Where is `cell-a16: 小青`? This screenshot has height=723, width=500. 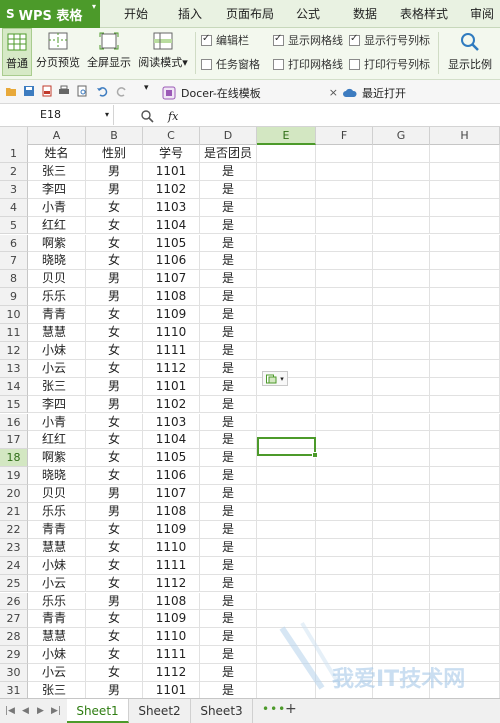 cell-a16: 小青 is located at coordinates (57, 422).